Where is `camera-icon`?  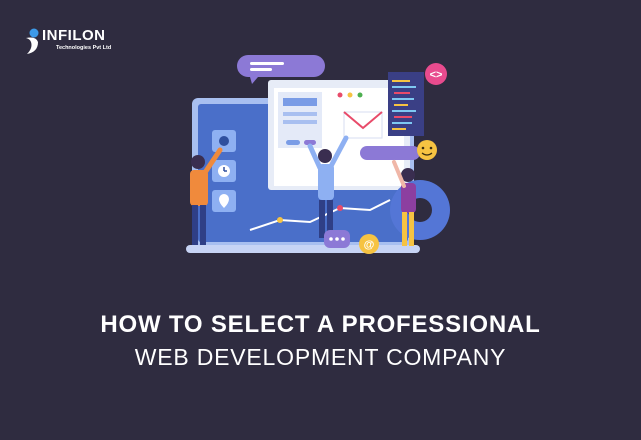 camera-icon is located at coordinates (224, 141).